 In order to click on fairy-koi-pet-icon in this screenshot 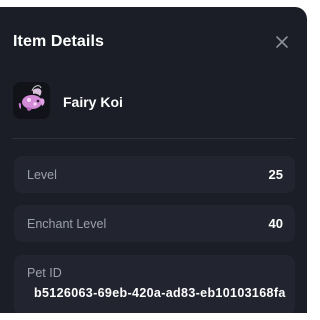, I will do `click(31, 100)`.